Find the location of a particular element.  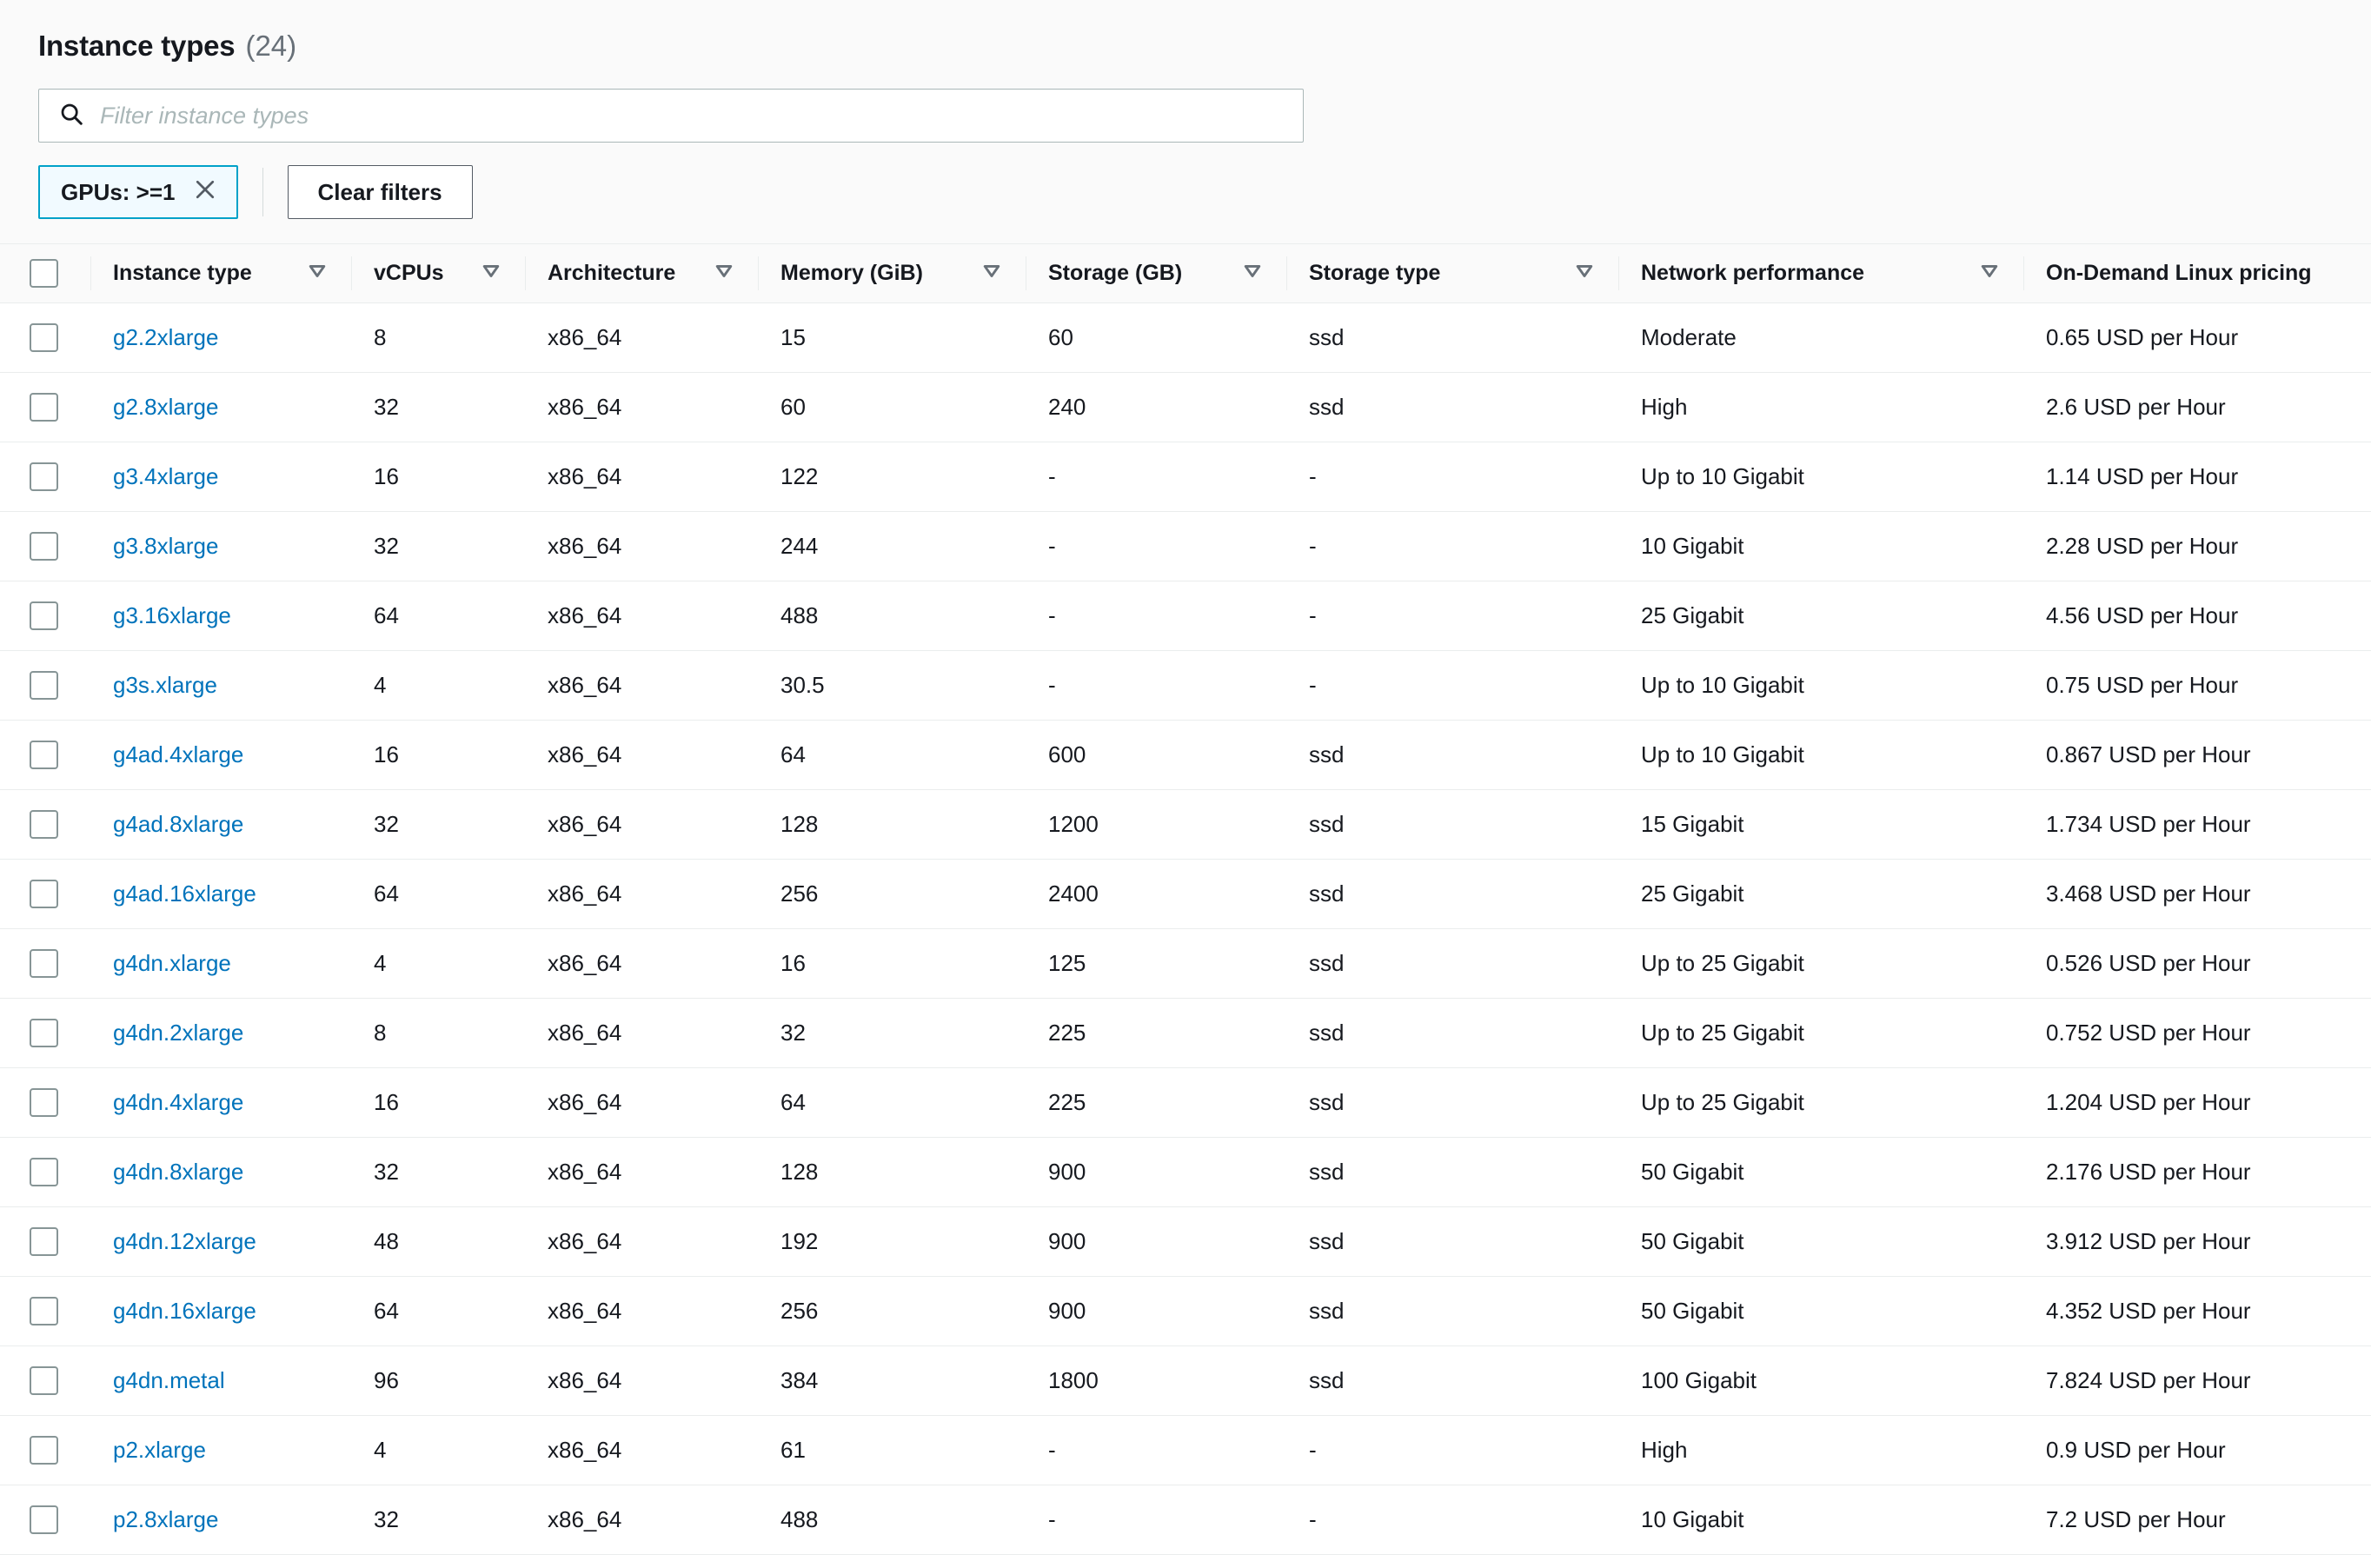

instance-type-link: g4dn.xlarge is located at coordinates (172, 963).